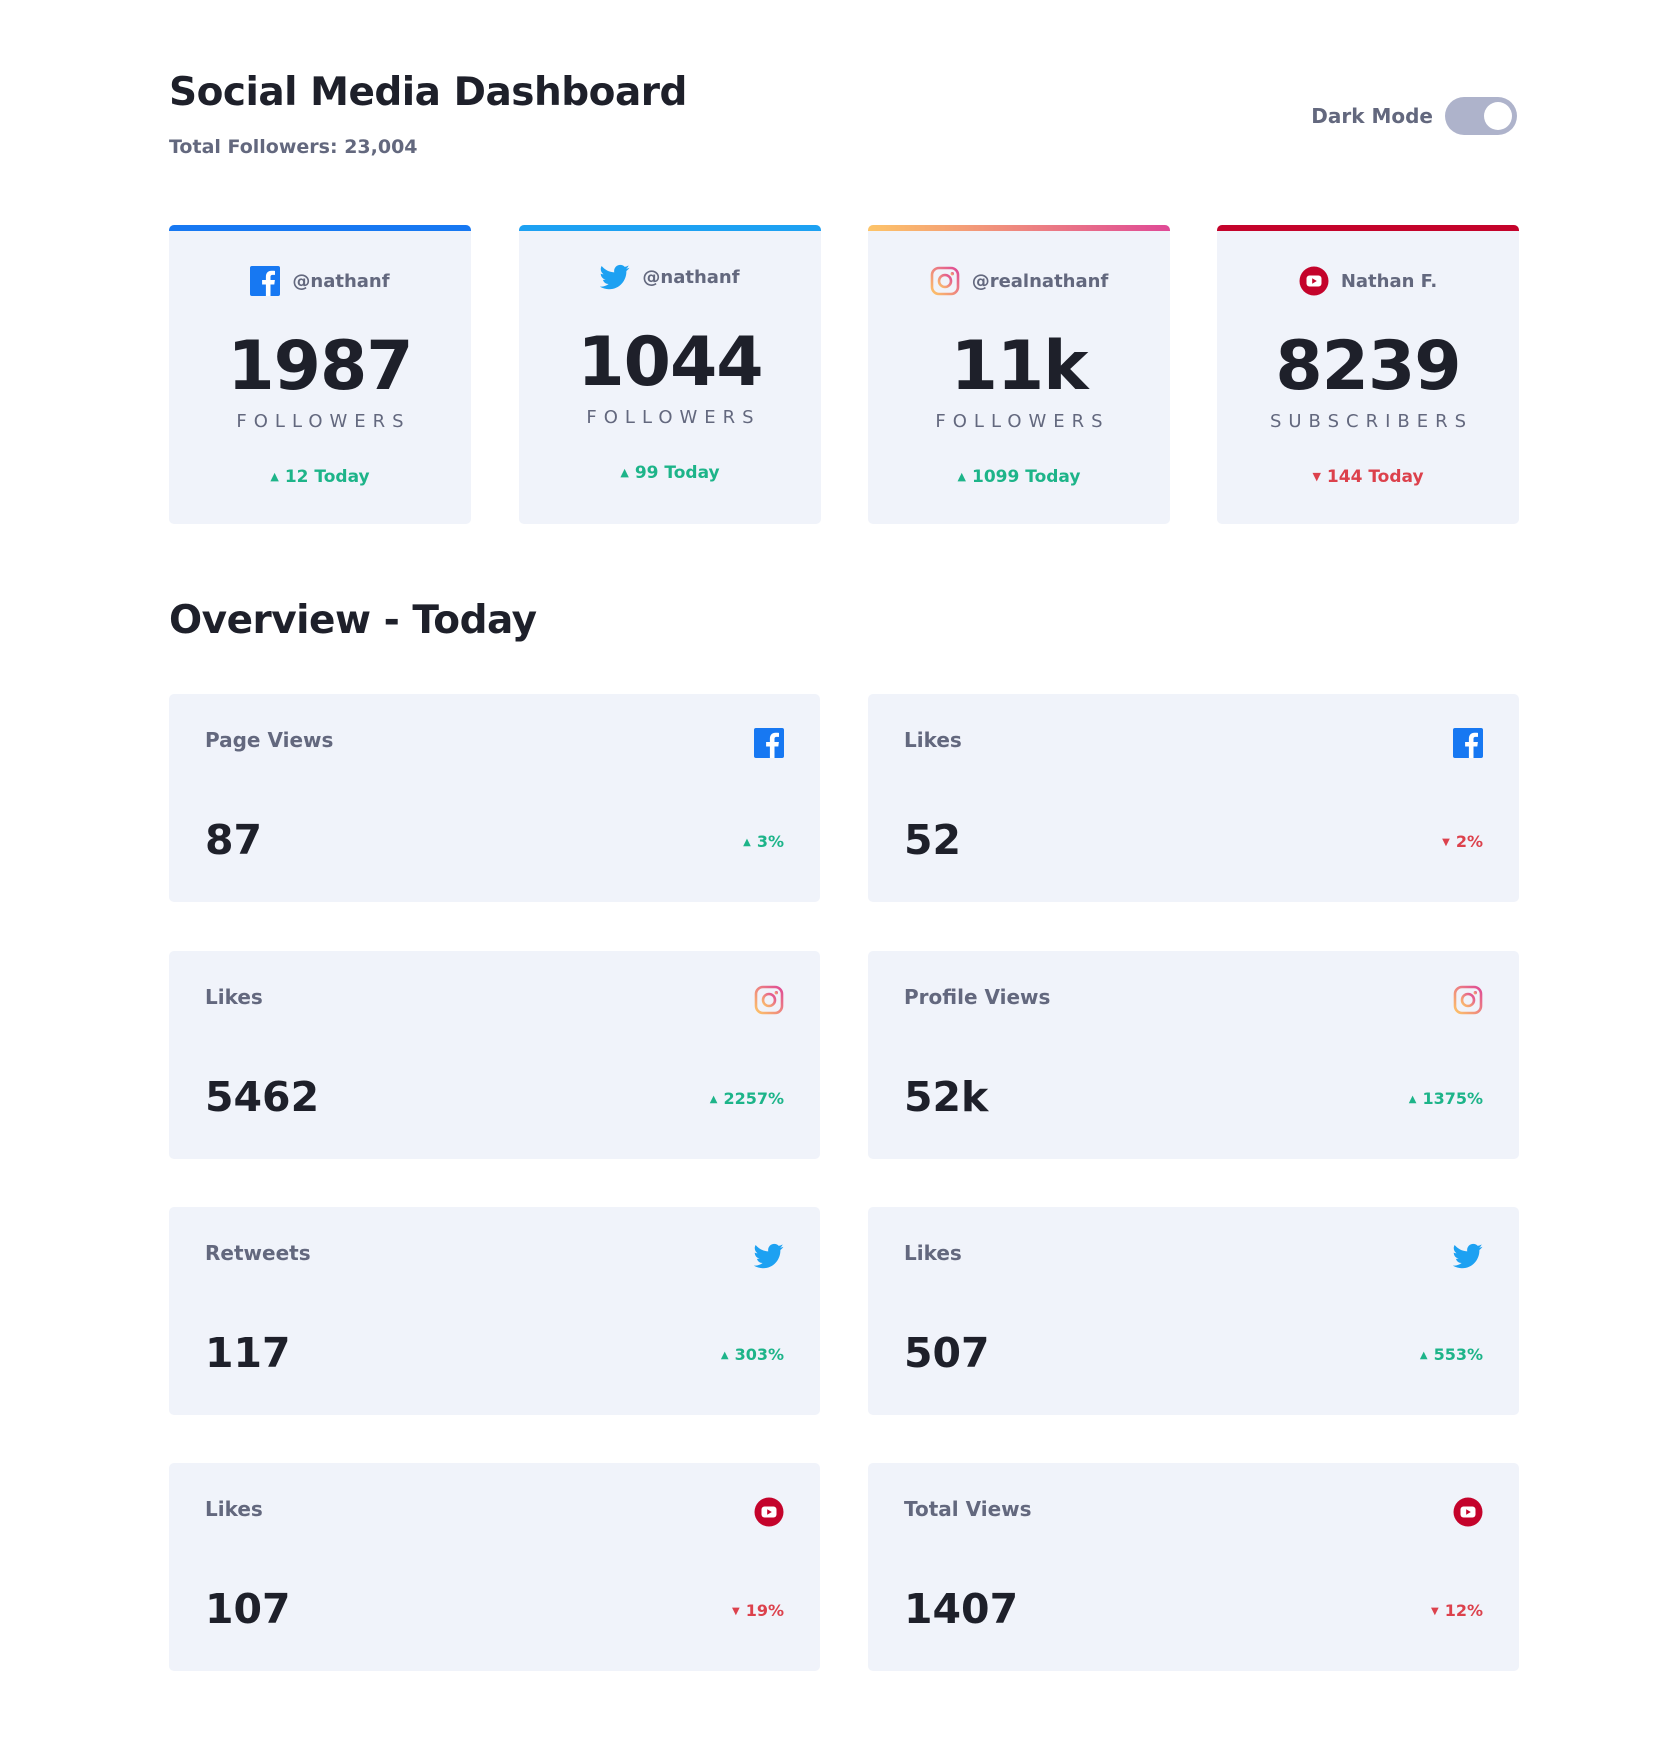  Describe the element at coordinates (1019, 366) in the screenshot. I see `follower-count: 11k` at that location.